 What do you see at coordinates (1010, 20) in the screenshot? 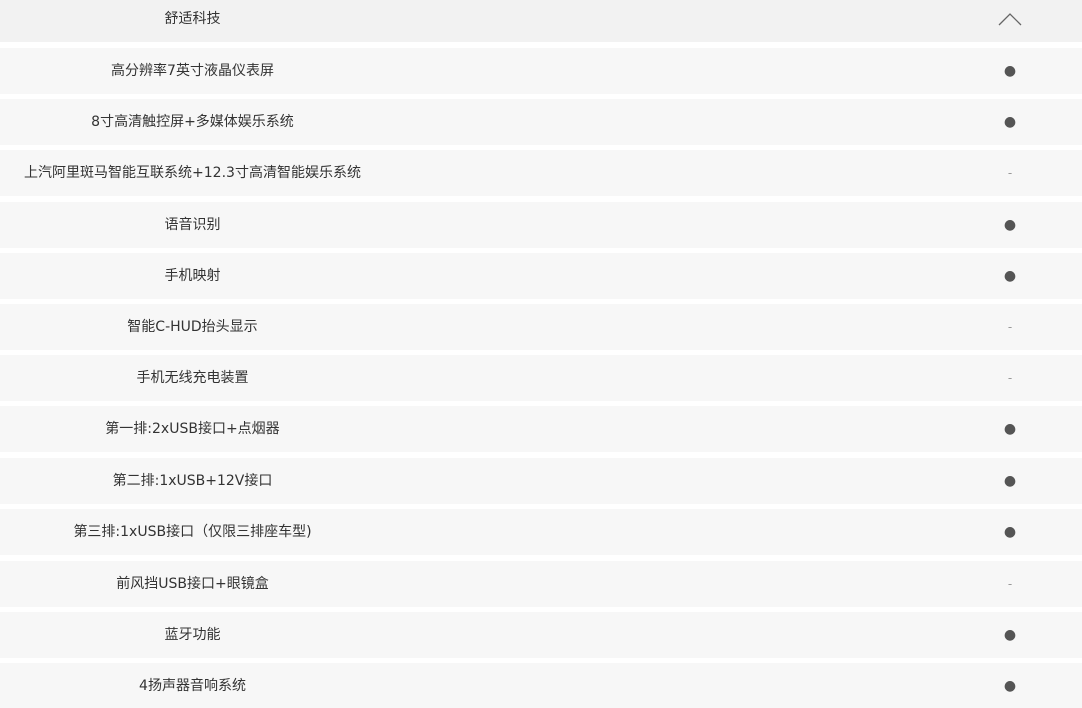
I see `chevron-up-icon` at bounding box center [1010, 20].